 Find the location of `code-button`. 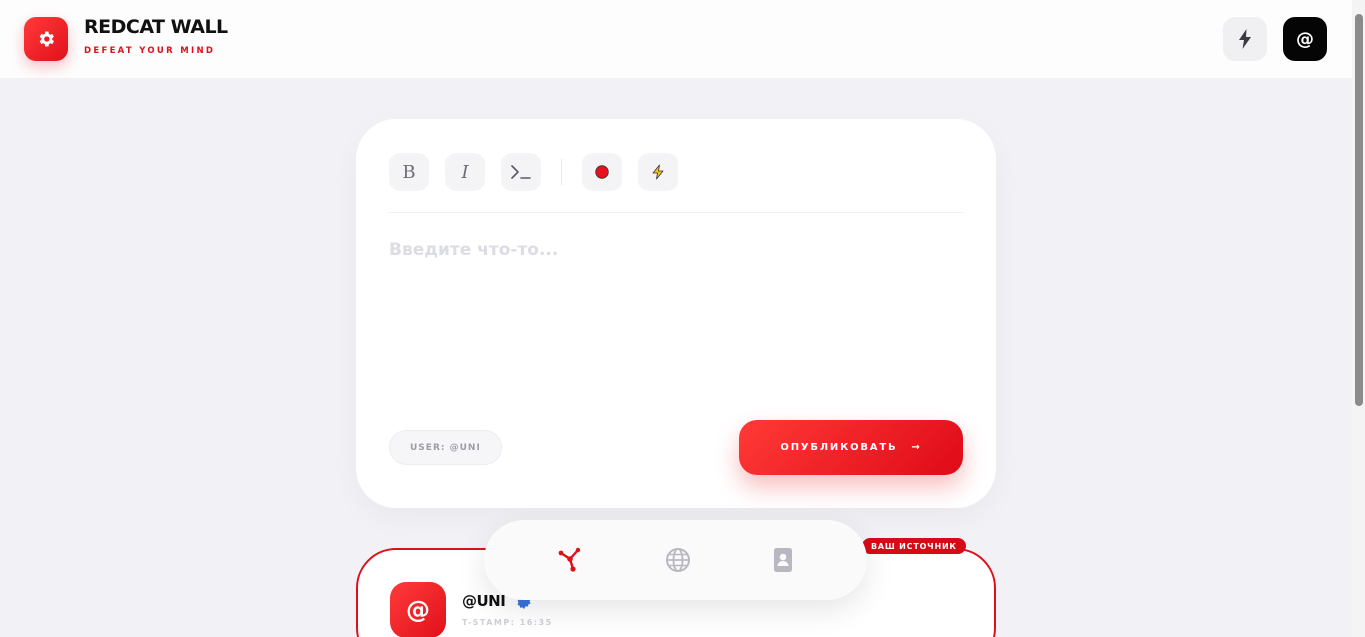

code-button is located at coordinates (521, 172).